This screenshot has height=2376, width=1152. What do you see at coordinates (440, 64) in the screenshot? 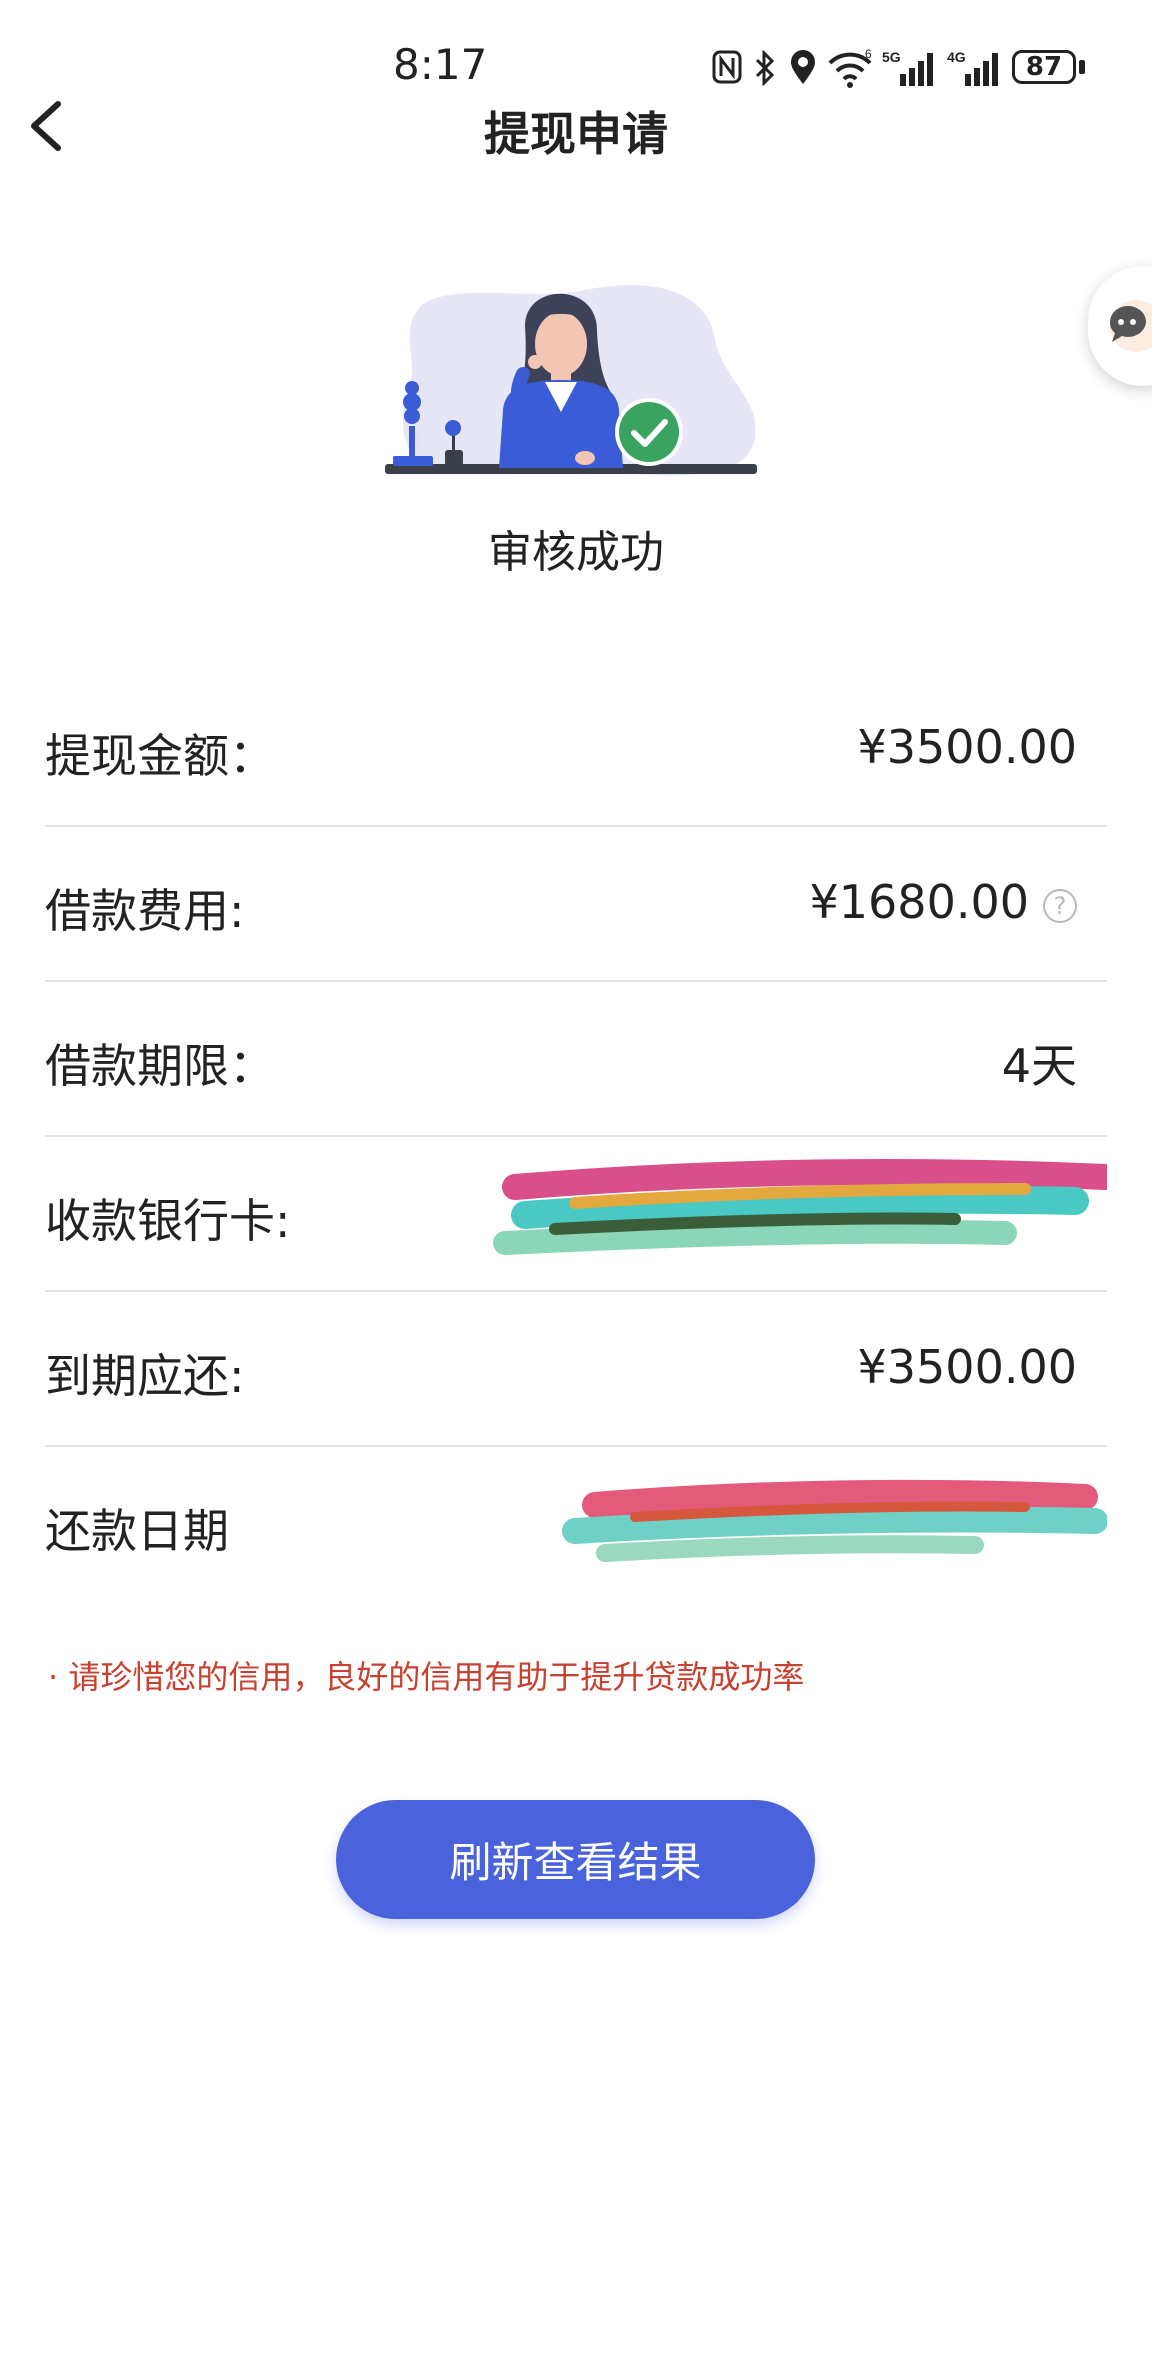
I see `status-time: 8:17` at bounding box center [440, 64].